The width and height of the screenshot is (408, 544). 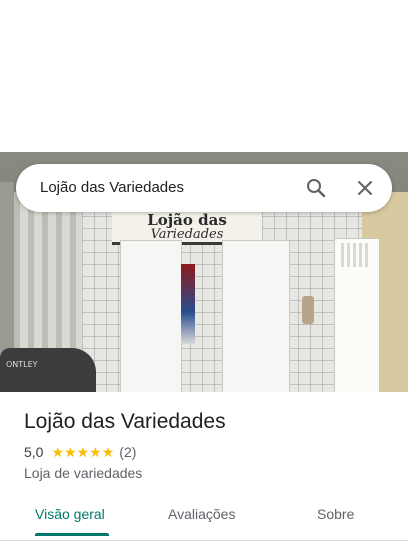 I want to click on rating-stars: ★ ★ ★ ★ ★, so click(x=82, y=452).